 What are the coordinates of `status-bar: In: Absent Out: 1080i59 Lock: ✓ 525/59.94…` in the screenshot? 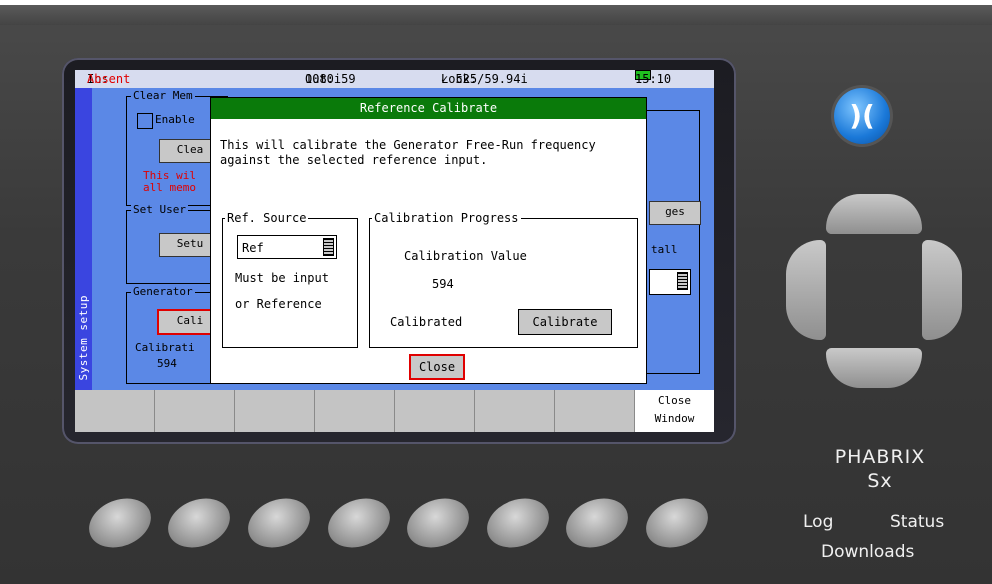 It's located at (394, 79).